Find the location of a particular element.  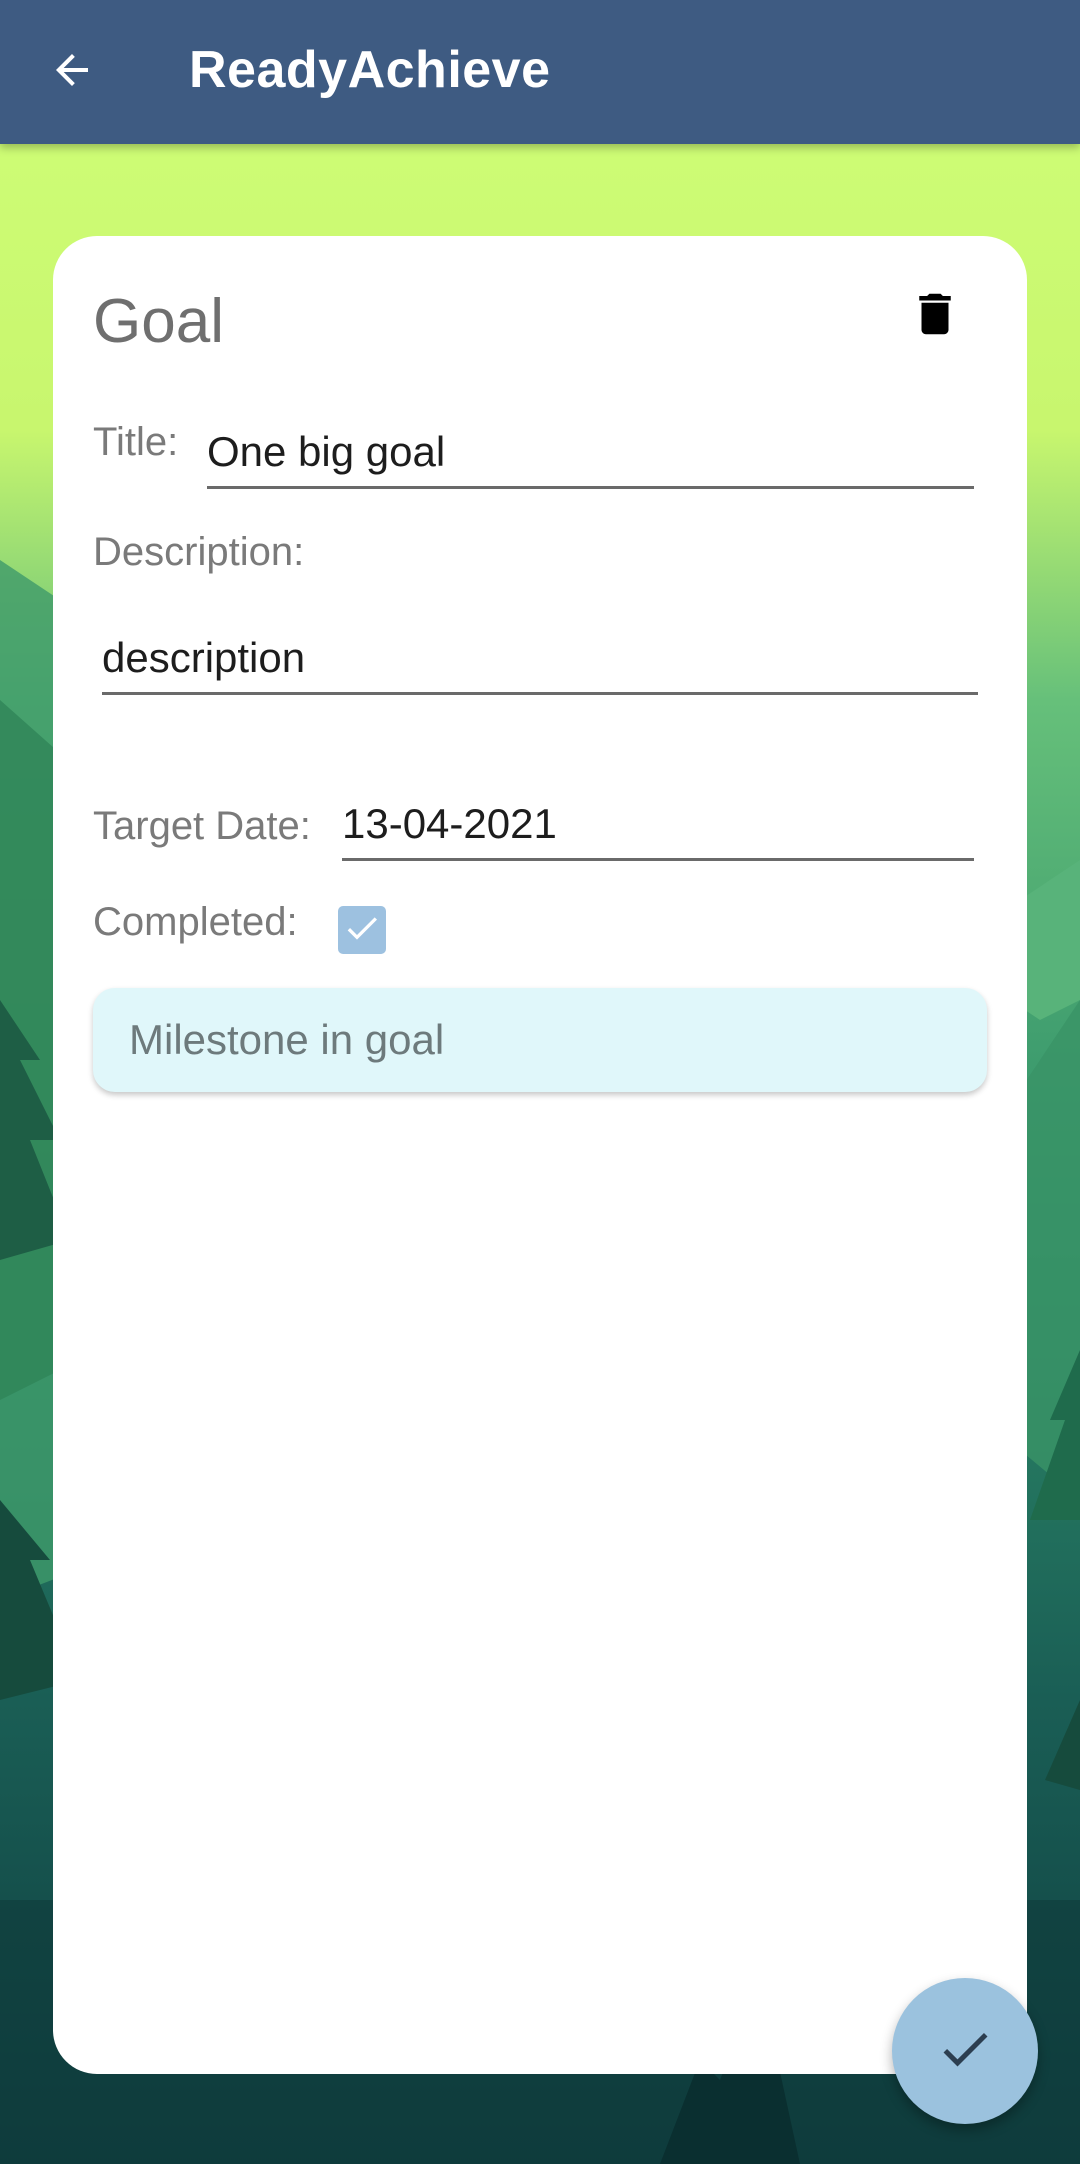

target-date-input: 13-04-2021 is located at coordinates (658, 830).